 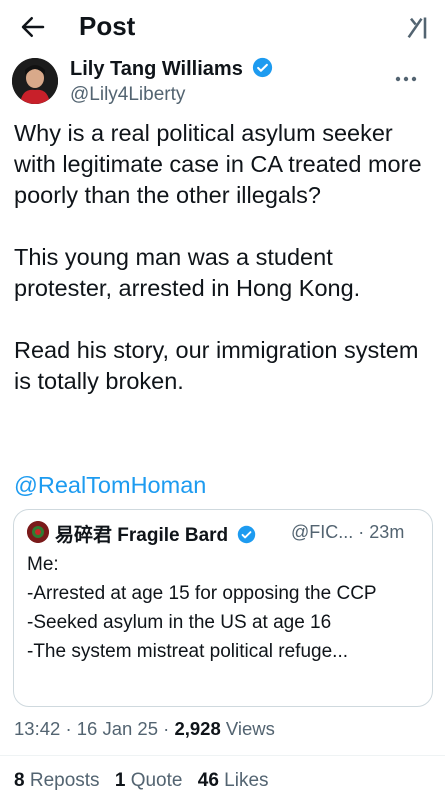 What do you see at coordinates (208, 780) in the screenshot?
I see `likes-count: 46` at bounding box center [208, 780].